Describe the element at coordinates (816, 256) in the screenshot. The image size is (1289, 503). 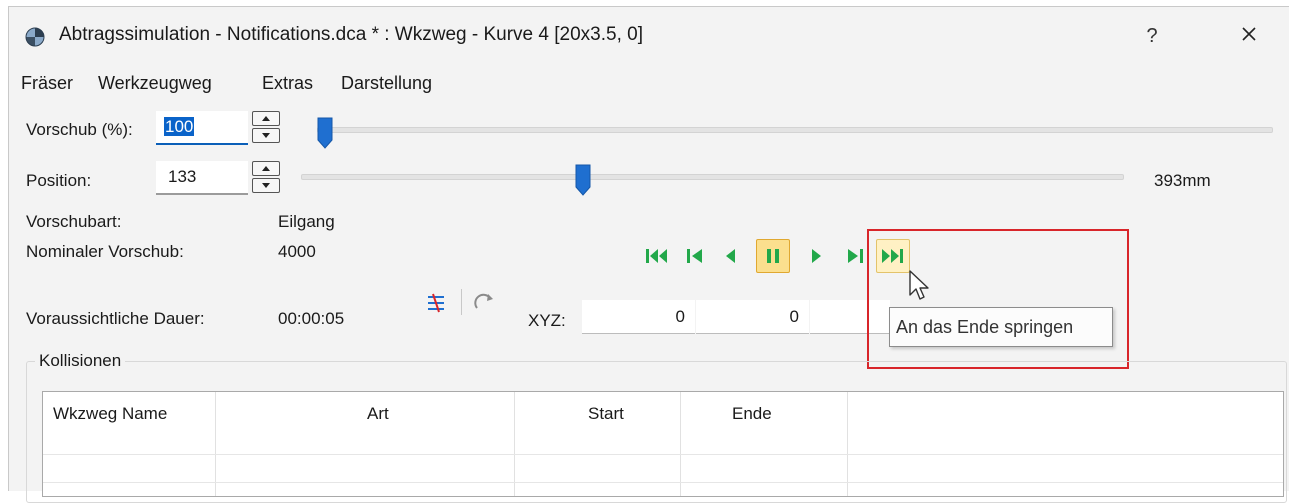
I see `play-forward-icon` at that location.